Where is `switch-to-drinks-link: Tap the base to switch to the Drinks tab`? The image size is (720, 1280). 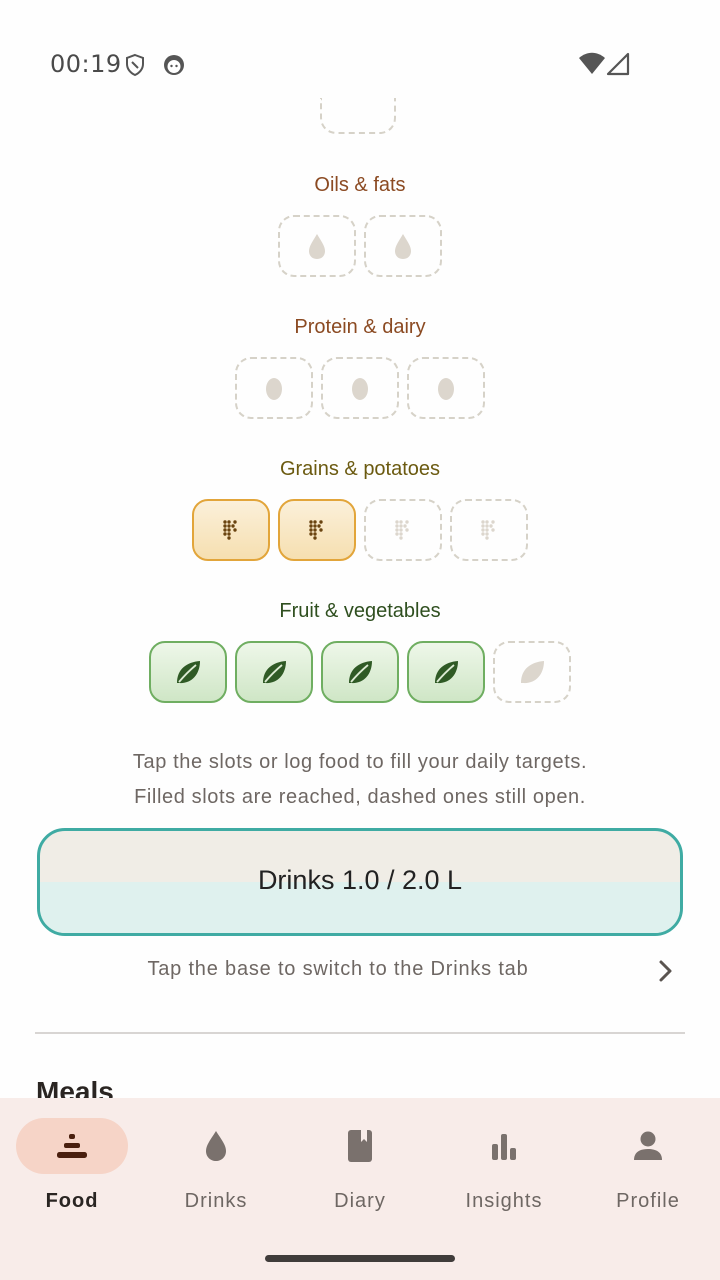 switch-to-drinks-link: Tap the base to switch to the Drinks tab is located at coordinates (360, 972).